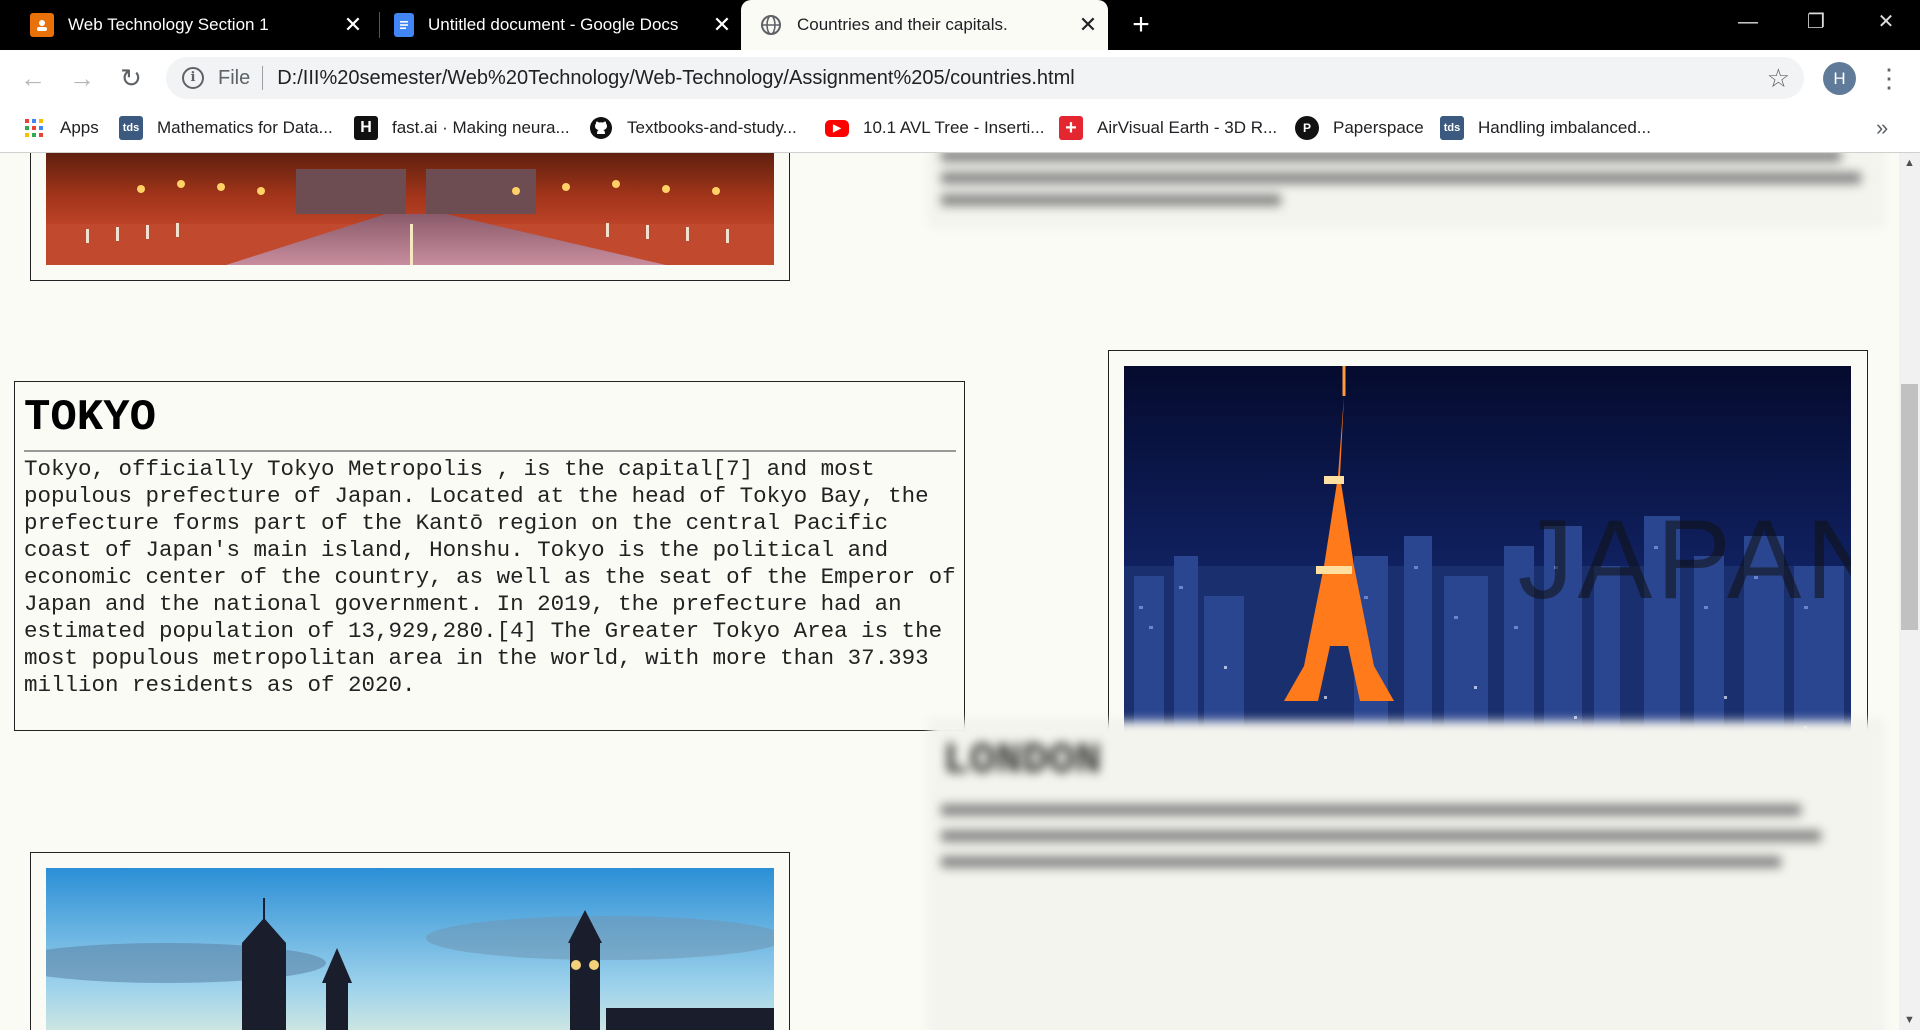  Describe the element at coordinates (1406, 875) in the screenshot. I see `blurred-london-card: LONDON` at that location.